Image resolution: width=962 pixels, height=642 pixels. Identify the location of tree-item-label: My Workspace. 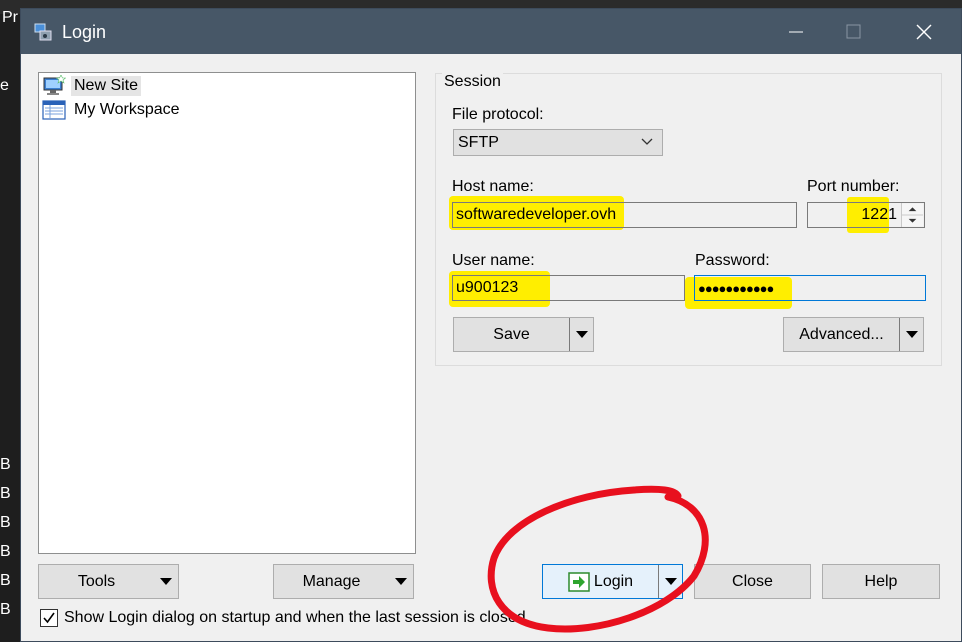
(127, 109).